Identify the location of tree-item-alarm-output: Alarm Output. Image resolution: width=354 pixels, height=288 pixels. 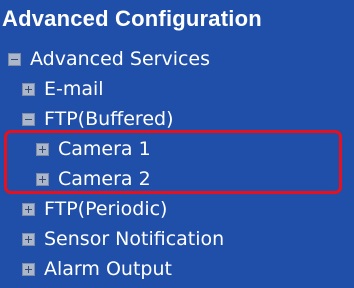
(97, 269).